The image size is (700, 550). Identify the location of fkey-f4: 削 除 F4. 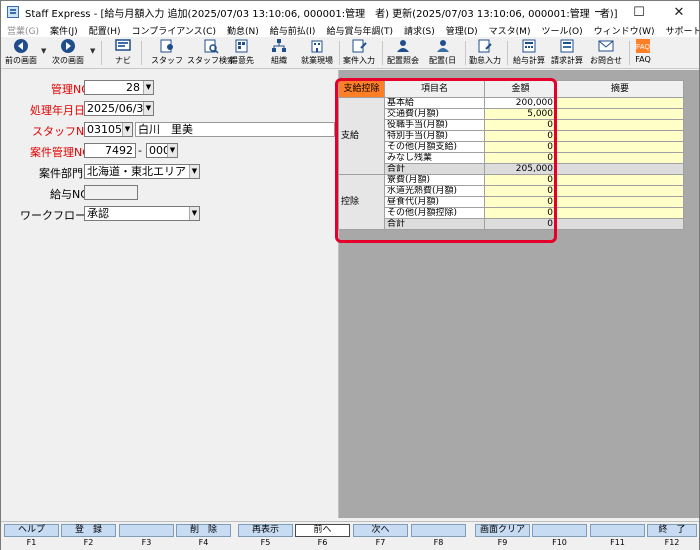
(203, 537).